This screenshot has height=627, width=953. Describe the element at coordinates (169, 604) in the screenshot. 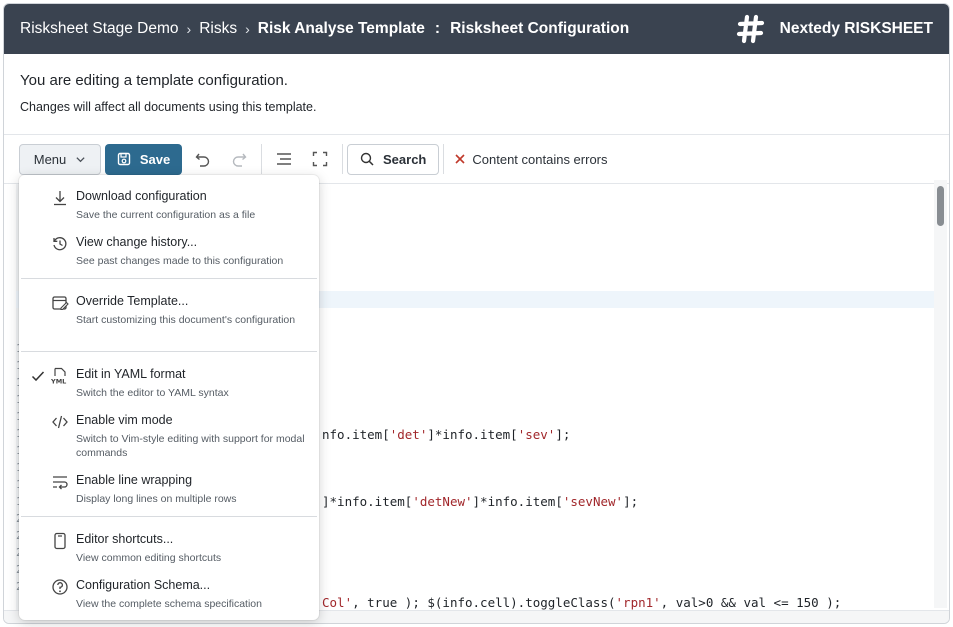

I see `menu-item-desc: View the complete schema specification` at that location.